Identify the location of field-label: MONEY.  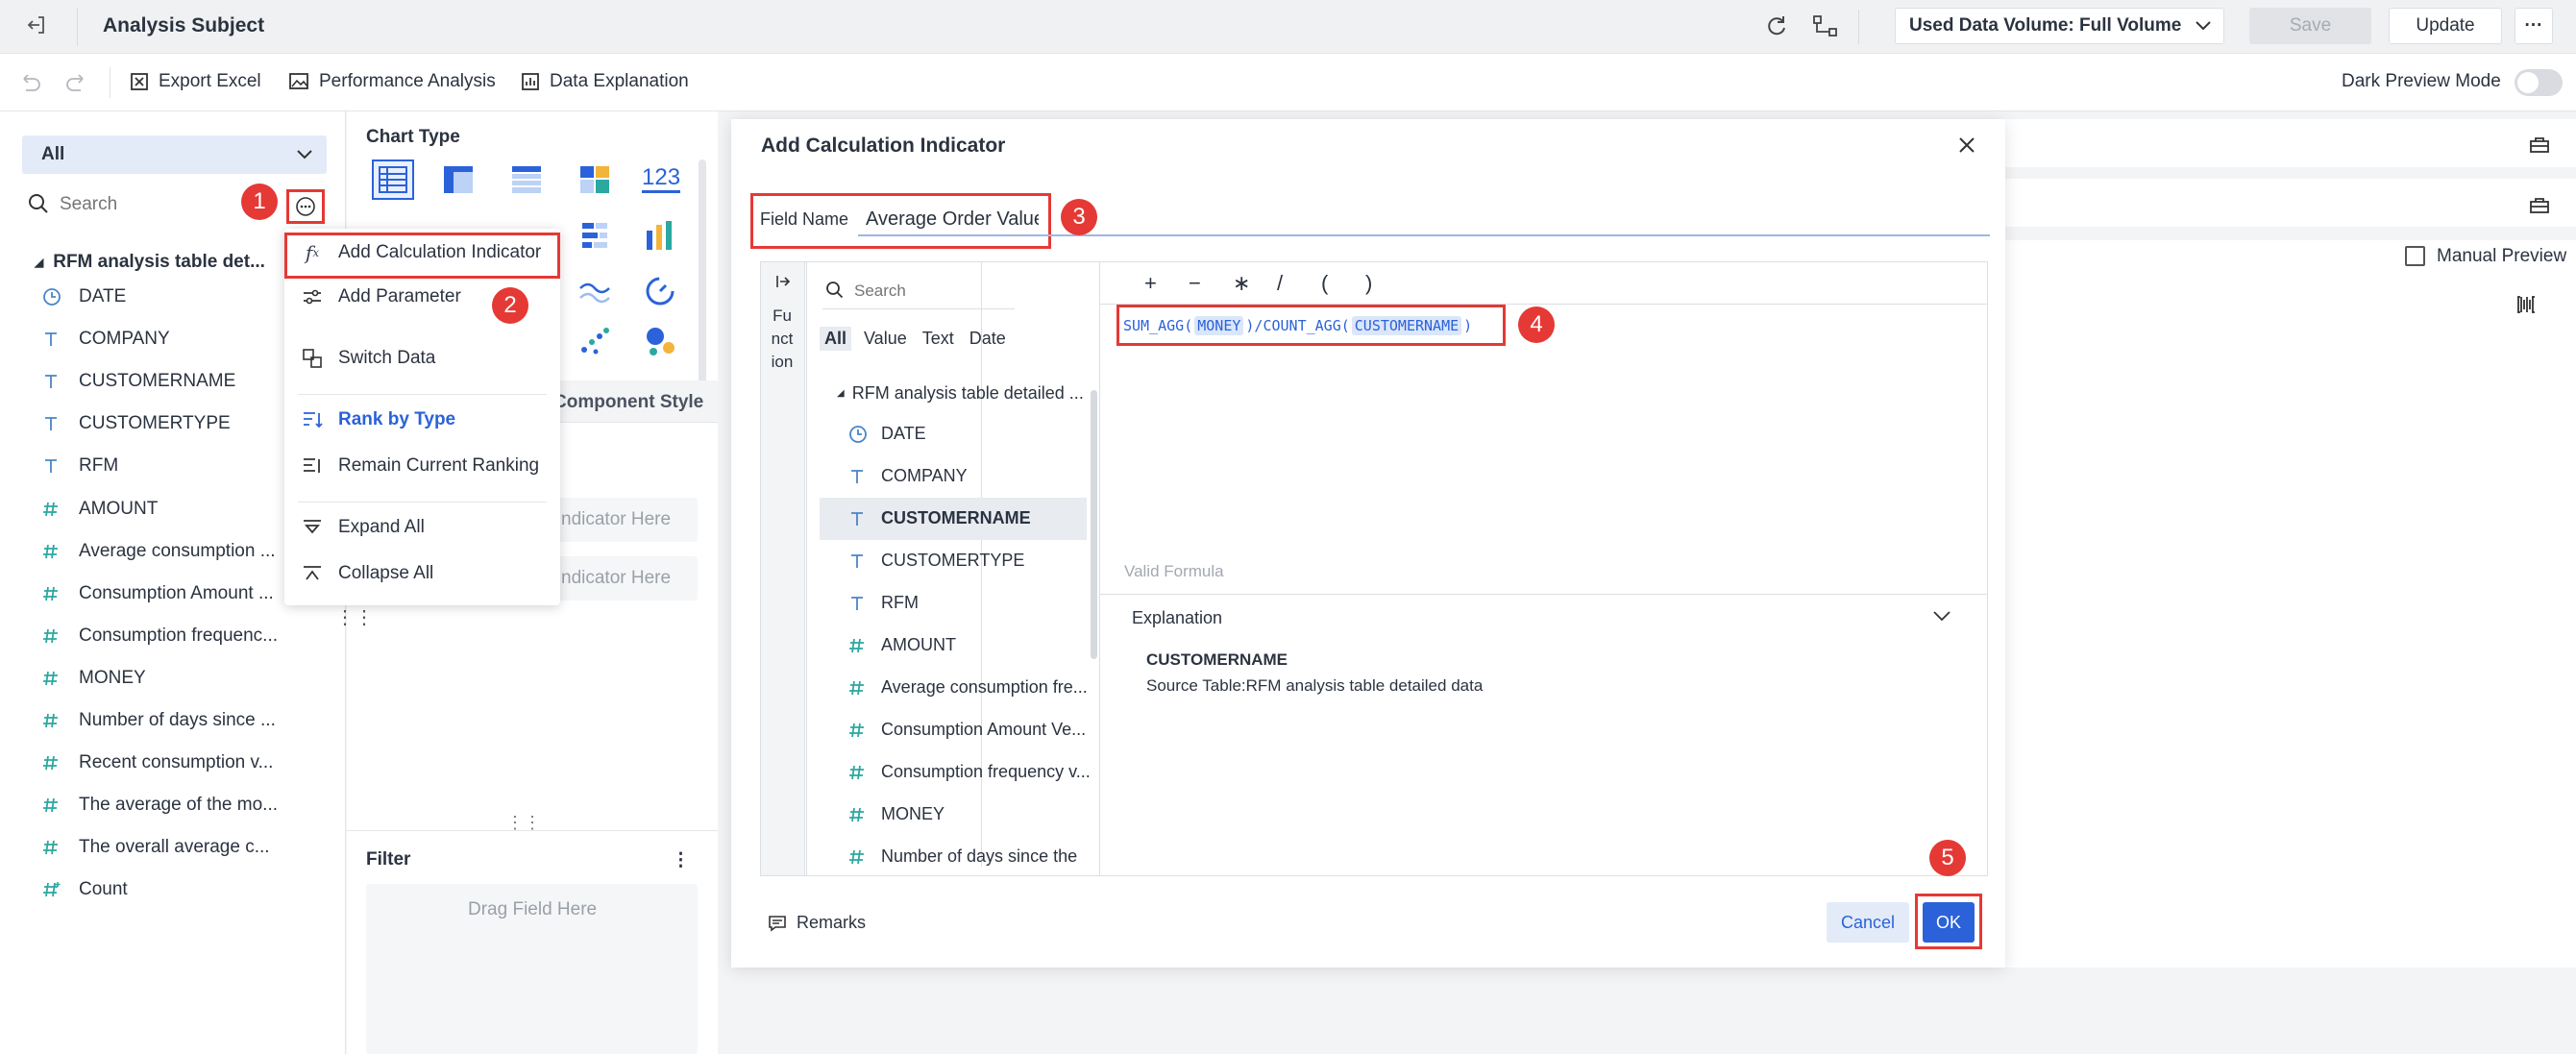
(112, 677).